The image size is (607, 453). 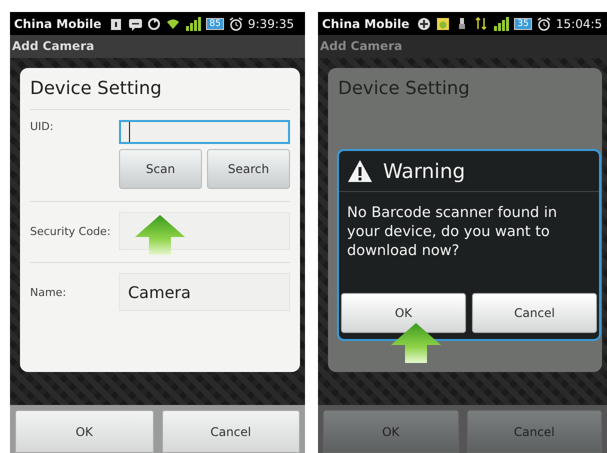 I want to click on data-arrows-icon, so click(x=481, y=23).